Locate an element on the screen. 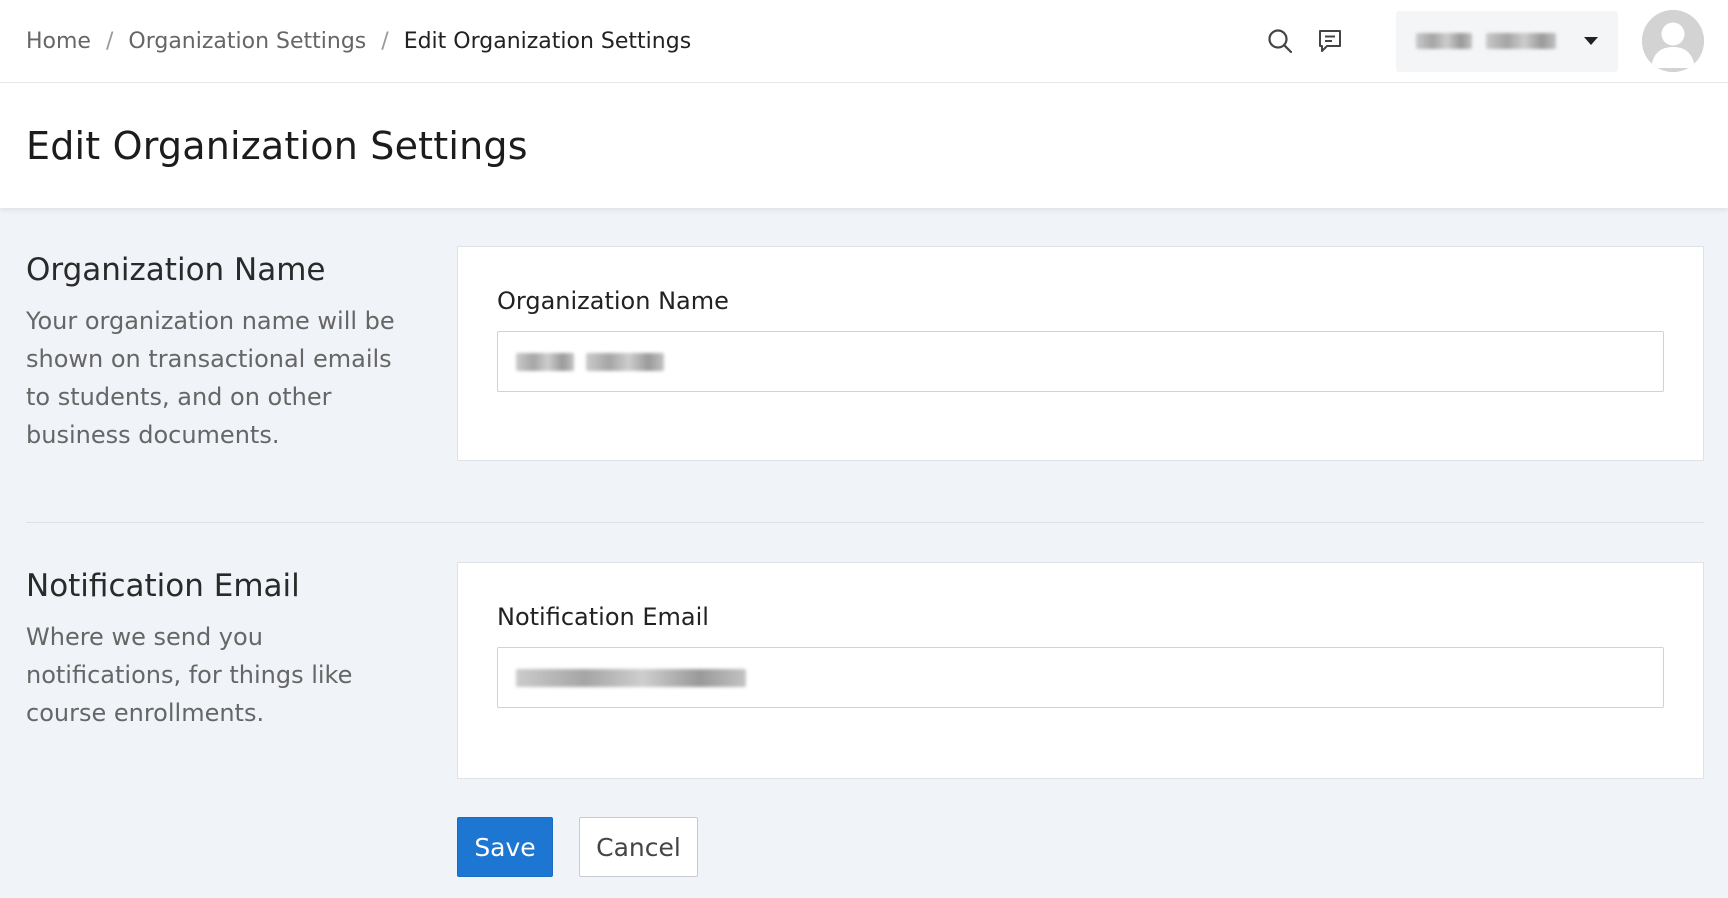 The image size is (1728, 898). breadcrumb-home: Home is located at coordinates (58, 41).